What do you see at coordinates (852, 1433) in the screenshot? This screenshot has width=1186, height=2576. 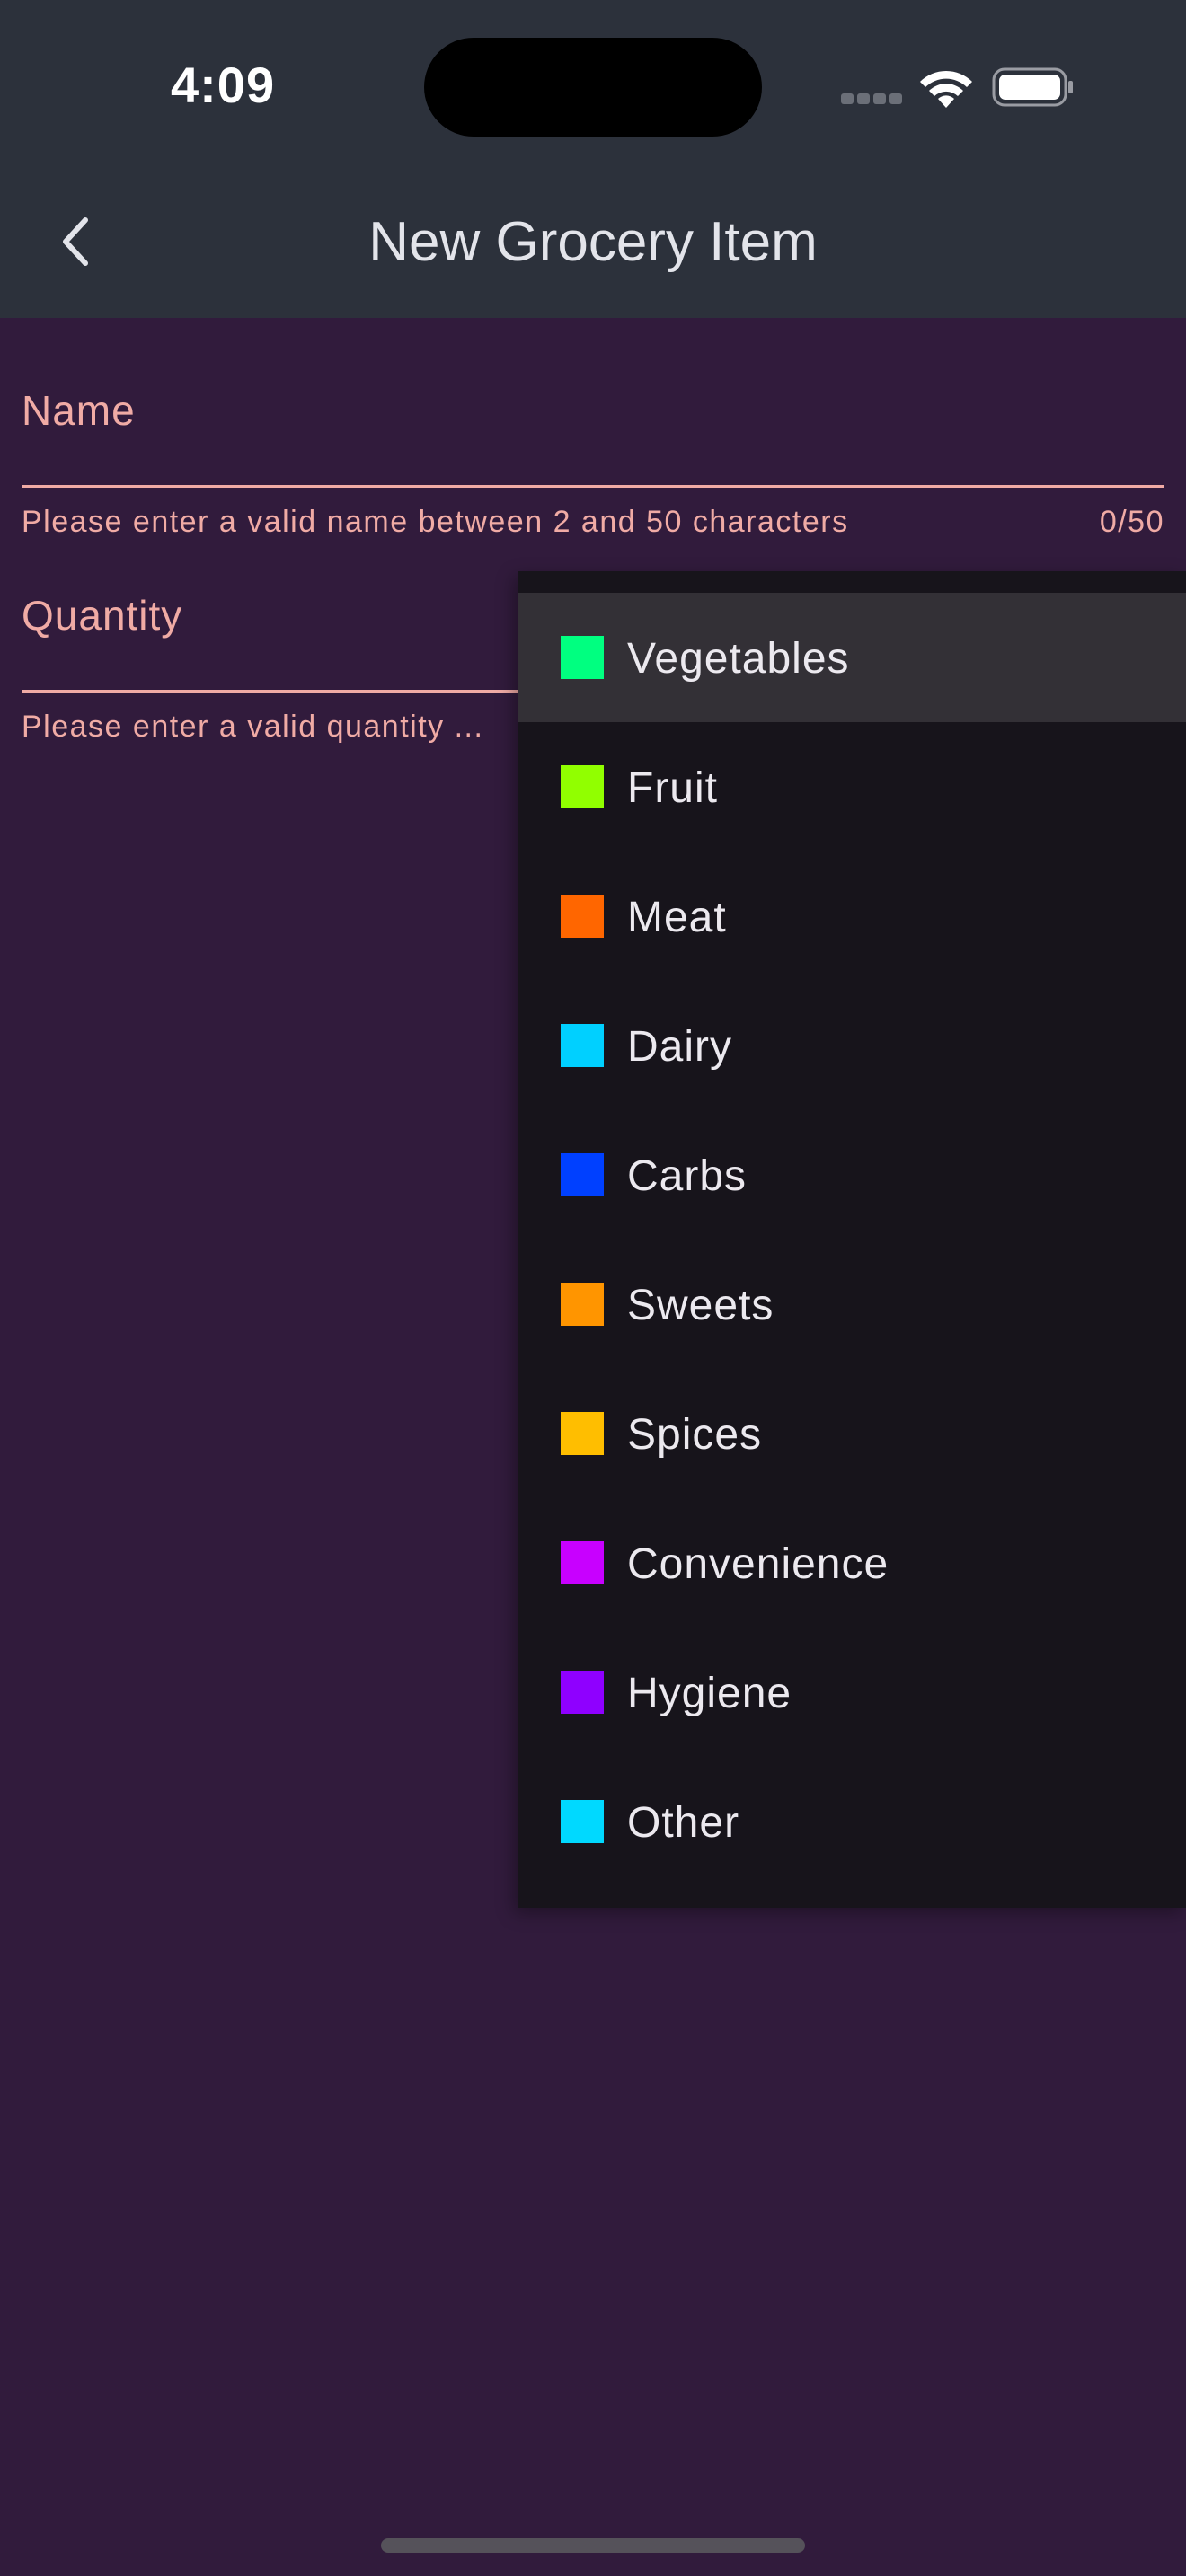 I see `category-option-spices: Spices` at bounding box center [852, 1433].